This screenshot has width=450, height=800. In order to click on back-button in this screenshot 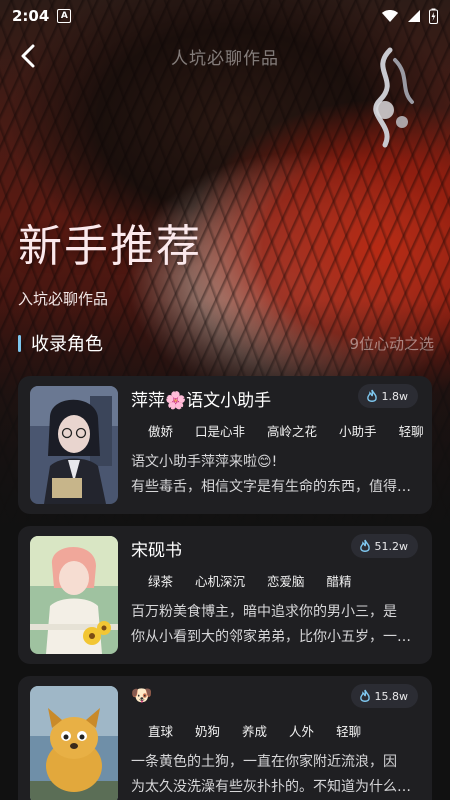, I will do `click(28, 56)`.